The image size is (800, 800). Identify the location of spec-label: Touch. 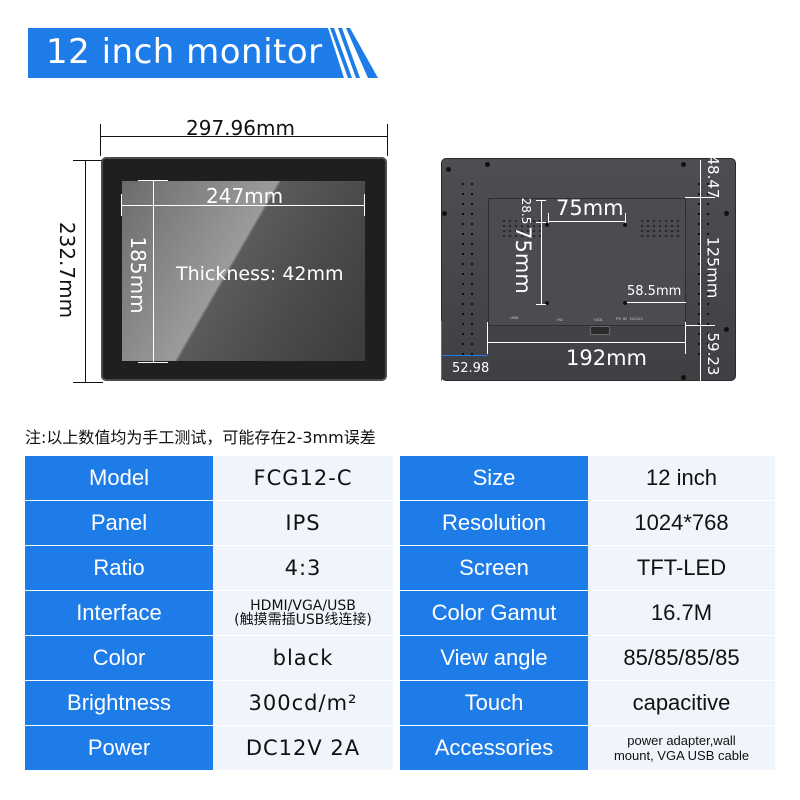
(494, 703).